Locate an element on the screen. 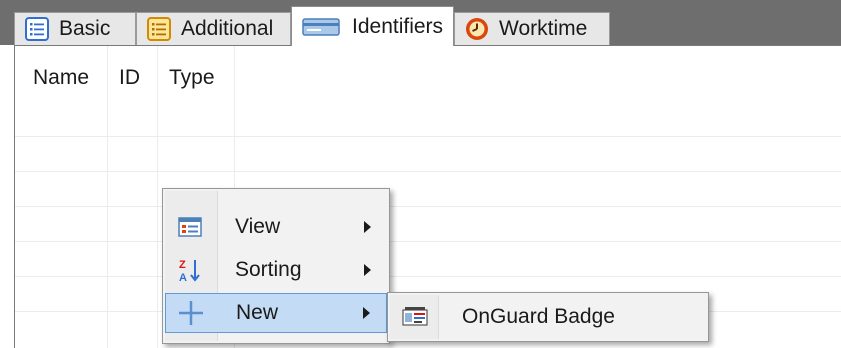  column-header-id: ID is located at coordinates (129, 78).